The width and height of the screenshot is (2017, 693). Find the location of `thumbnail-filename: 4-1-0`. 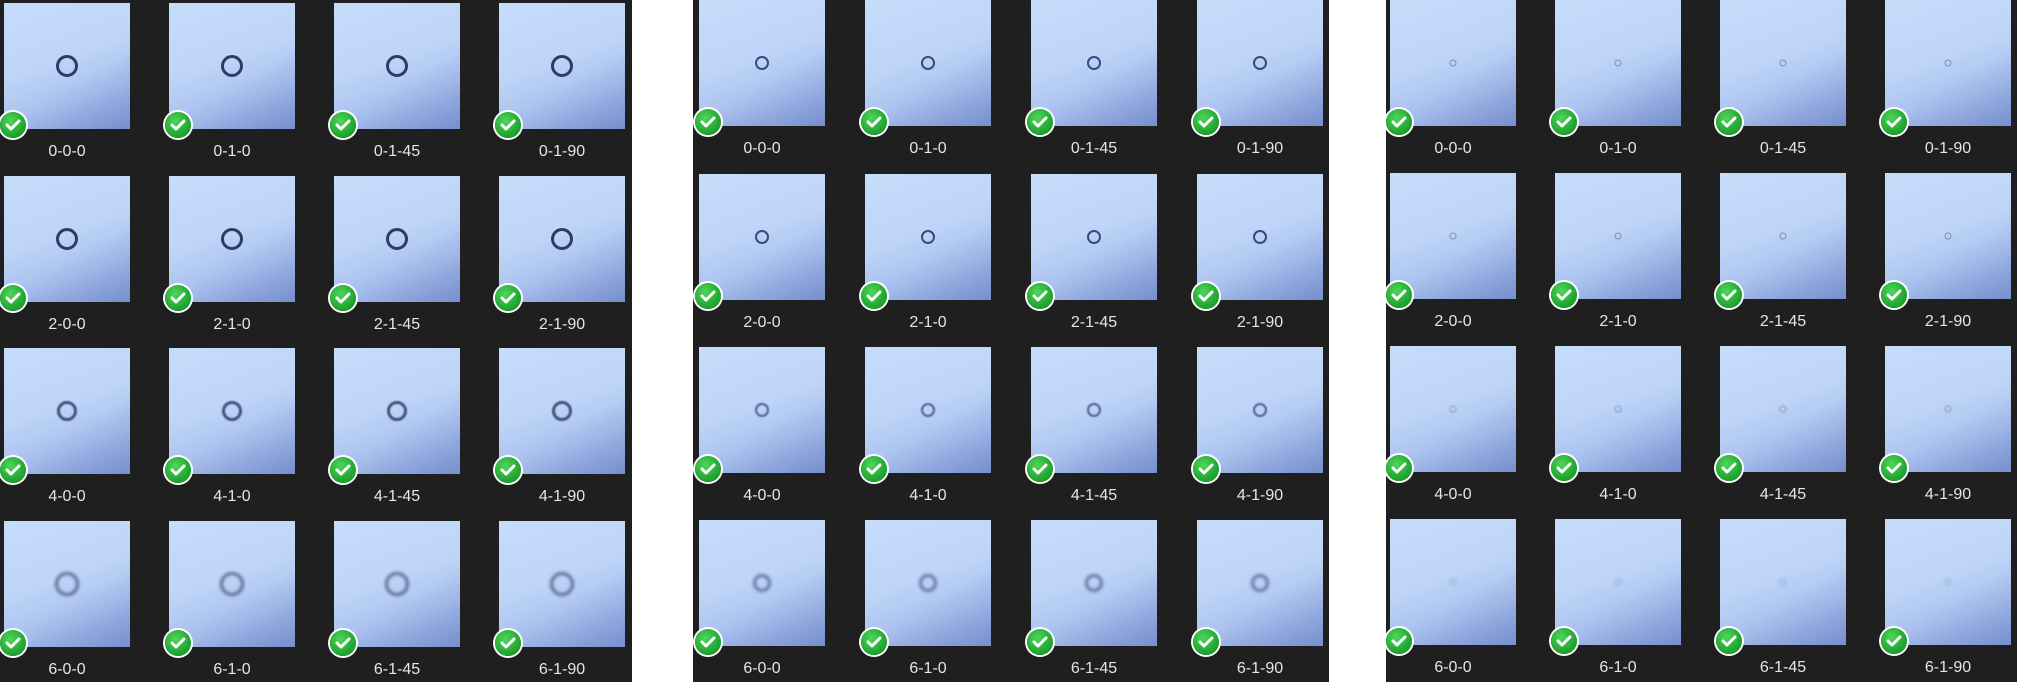

thumbnail-filename: 4-1-0 is located at coordinates (928, 495).